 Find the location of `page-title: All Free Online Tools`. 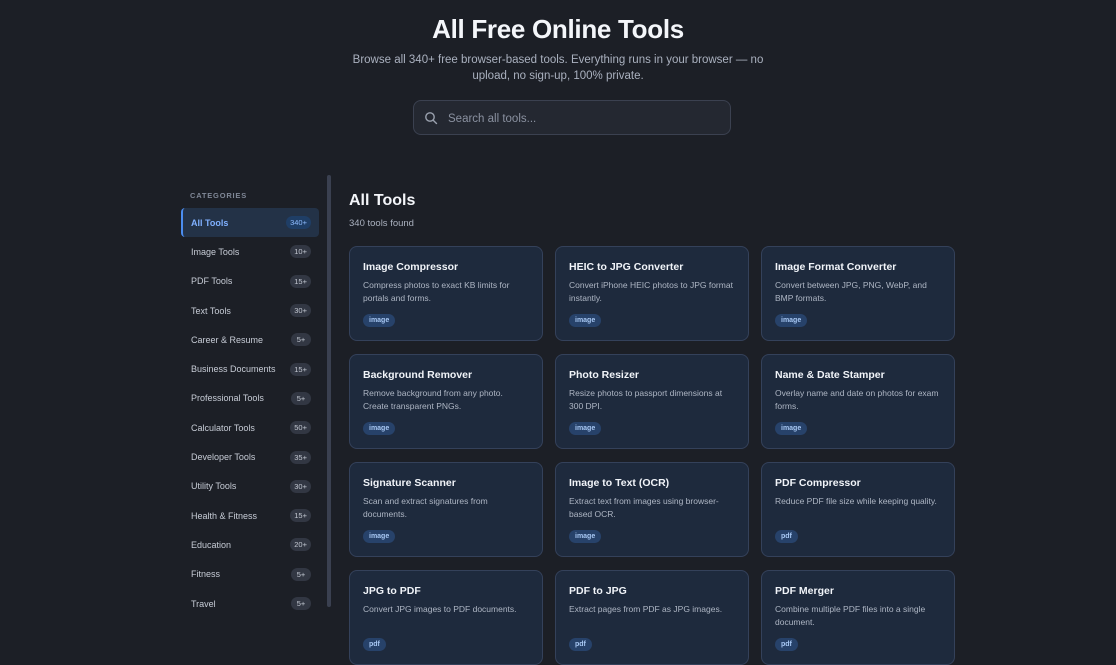

page-title: All Free Online Tools is located at coordinates (558, 29).